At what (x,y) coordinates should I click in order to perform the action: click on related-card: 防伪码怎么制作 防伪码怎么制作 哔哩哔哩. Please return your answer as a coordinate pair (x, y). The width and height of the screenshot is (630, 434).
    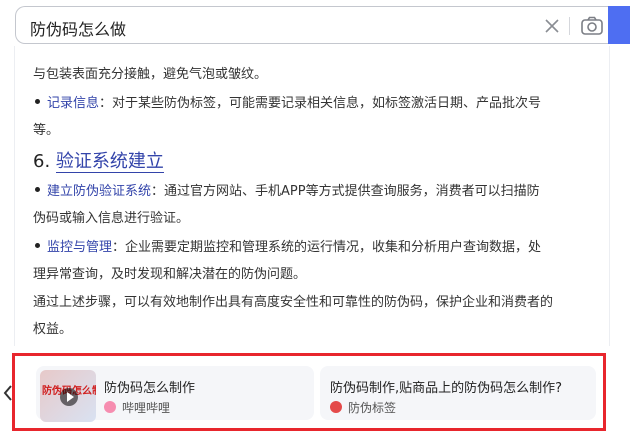
    Looking at the image, I should click on (175, 394).